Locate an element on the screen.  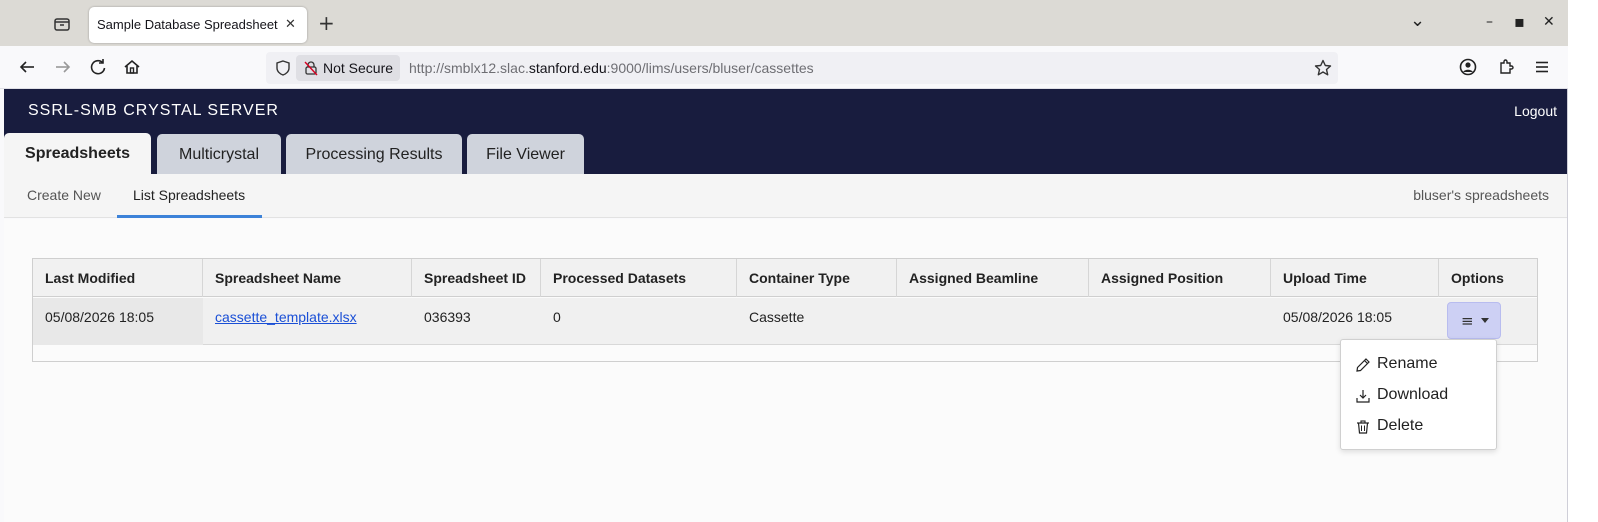
col-upload-time: Upload Time is located at coordinates (1355, 278).